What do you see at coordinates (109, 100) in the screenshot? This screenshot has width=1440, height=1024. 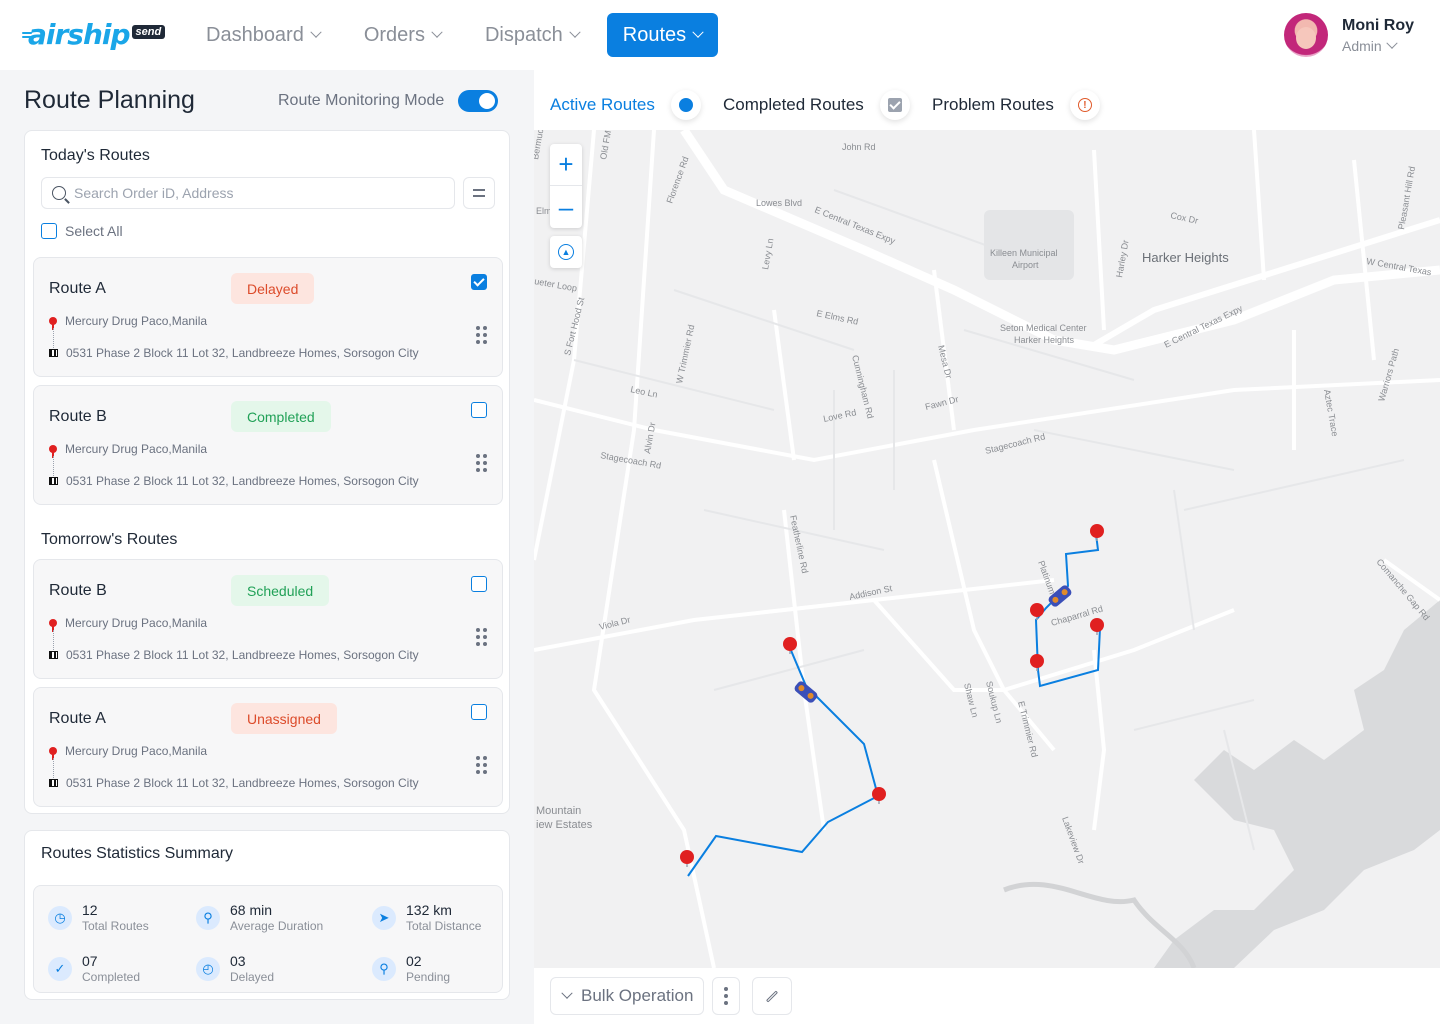 I see `page-title: Route Planning` at bounding box center [109, 100].